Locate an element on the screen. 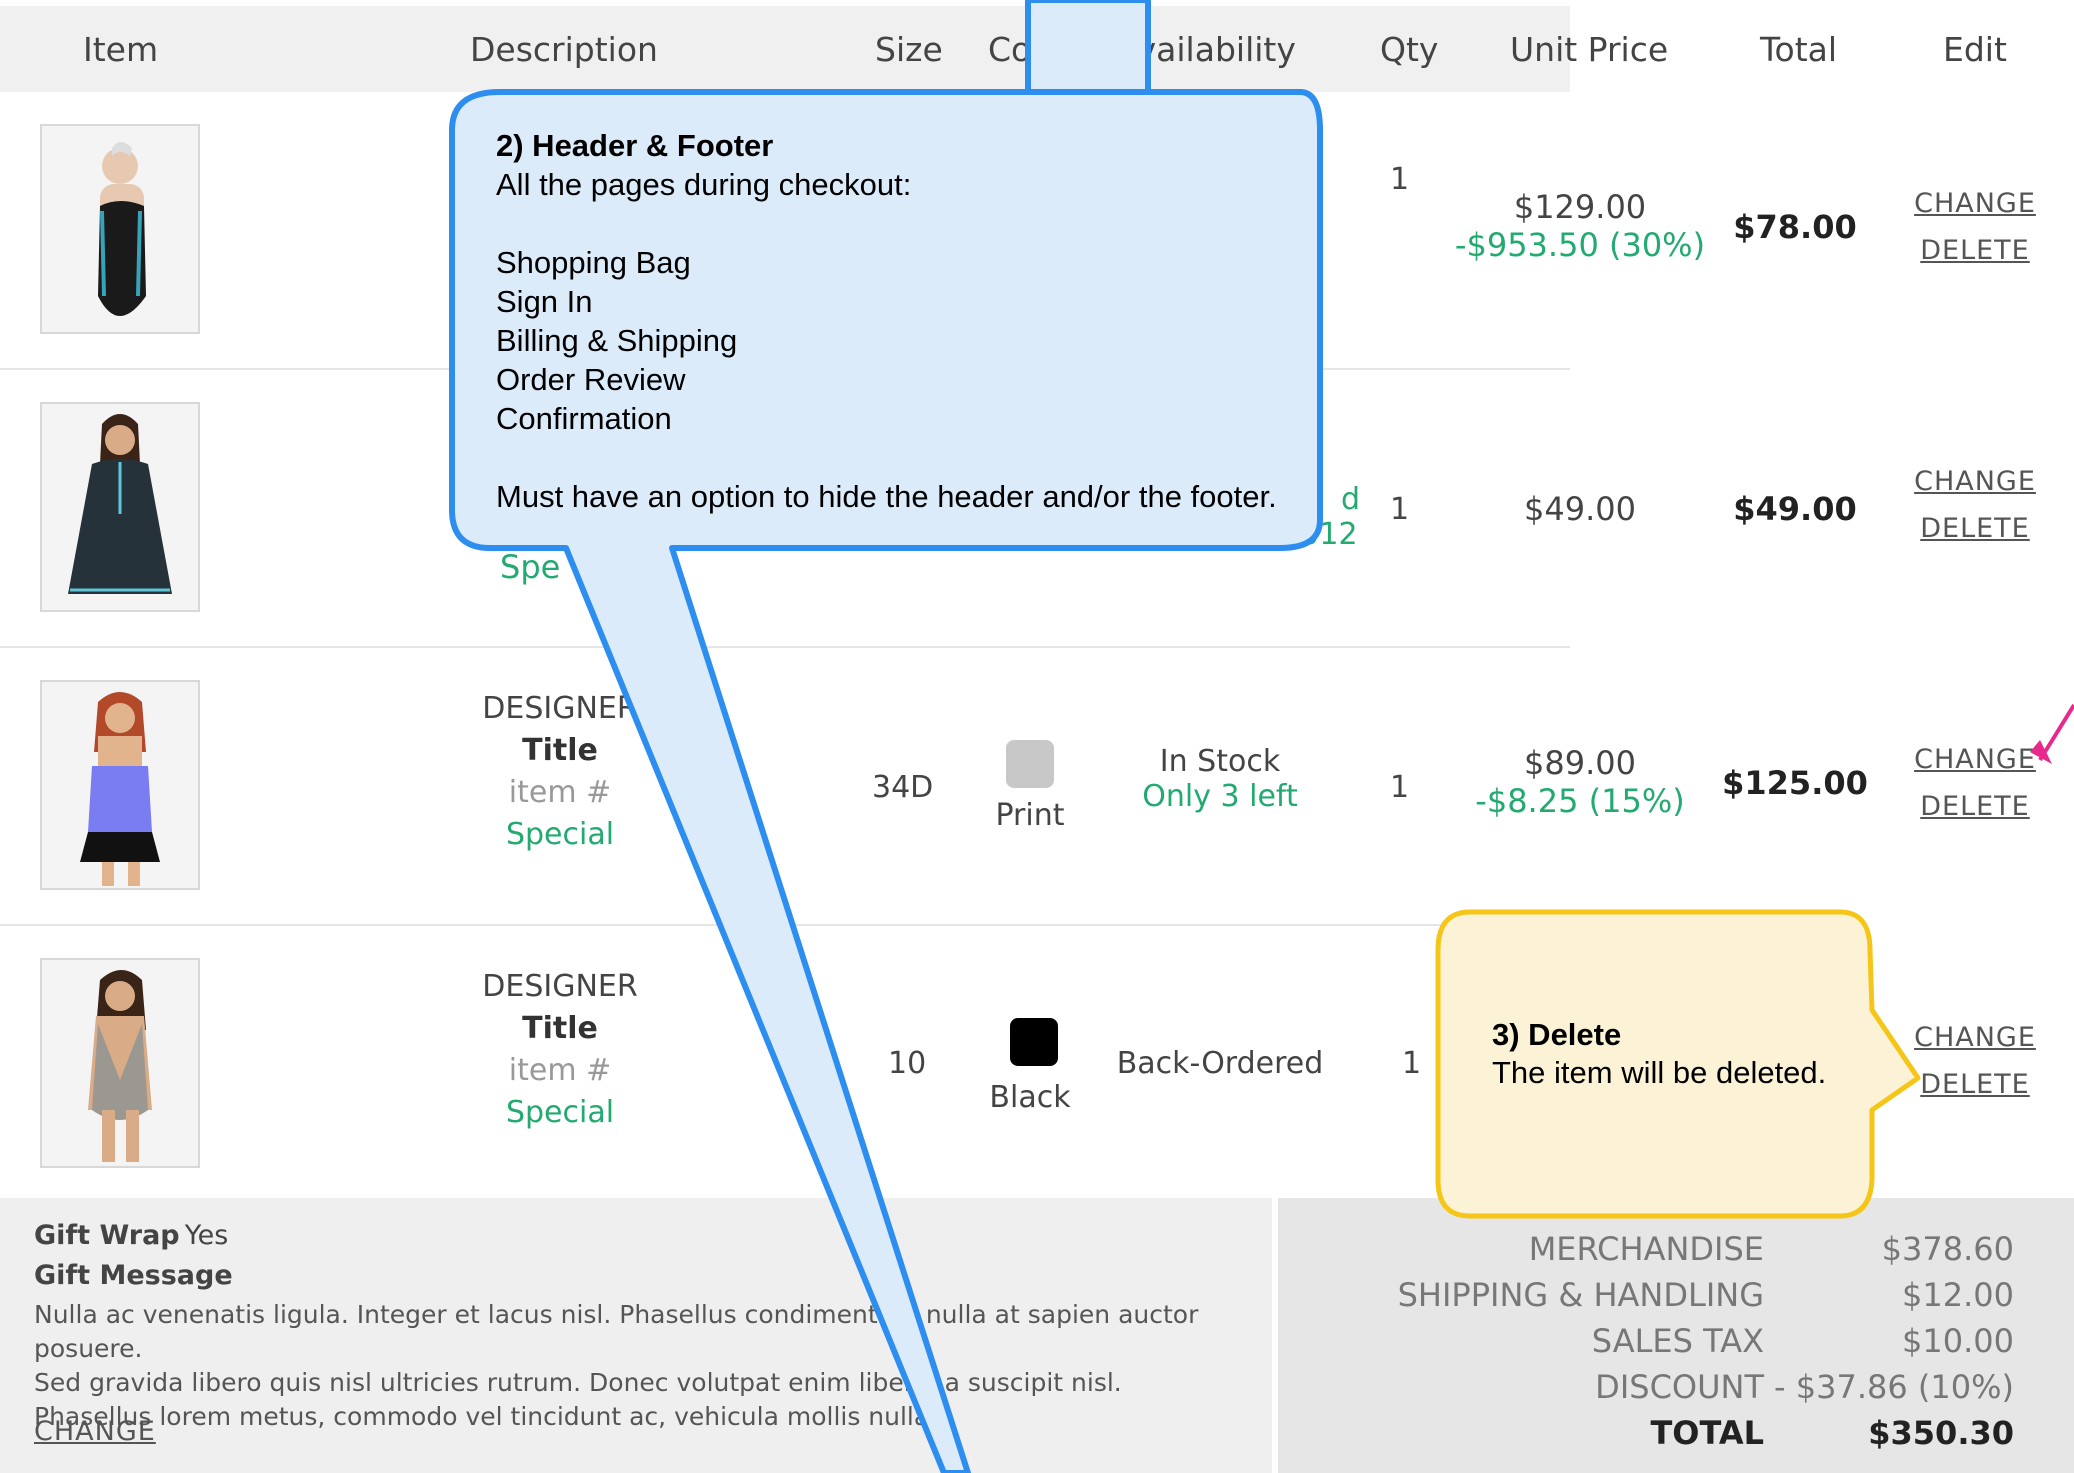 The width and height of the screenshot is (2074, 1473). callout-delete-text: The item will be deleted. is located at coordinates (1659, 1072).